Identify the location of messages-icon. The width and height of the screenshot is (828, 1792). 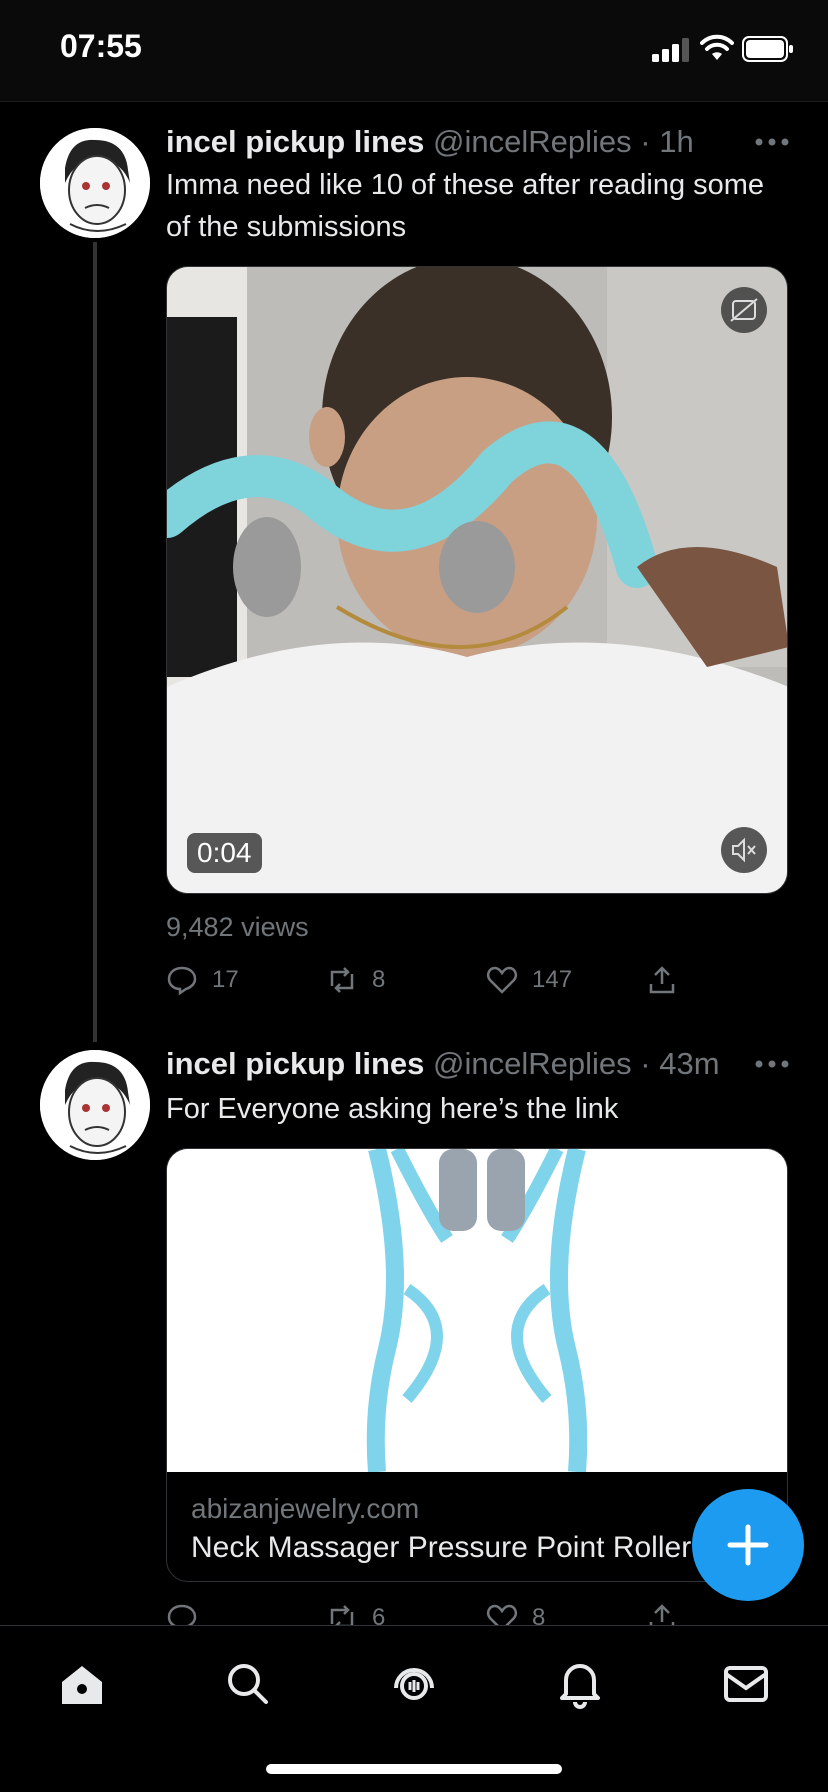
(746, 1684).